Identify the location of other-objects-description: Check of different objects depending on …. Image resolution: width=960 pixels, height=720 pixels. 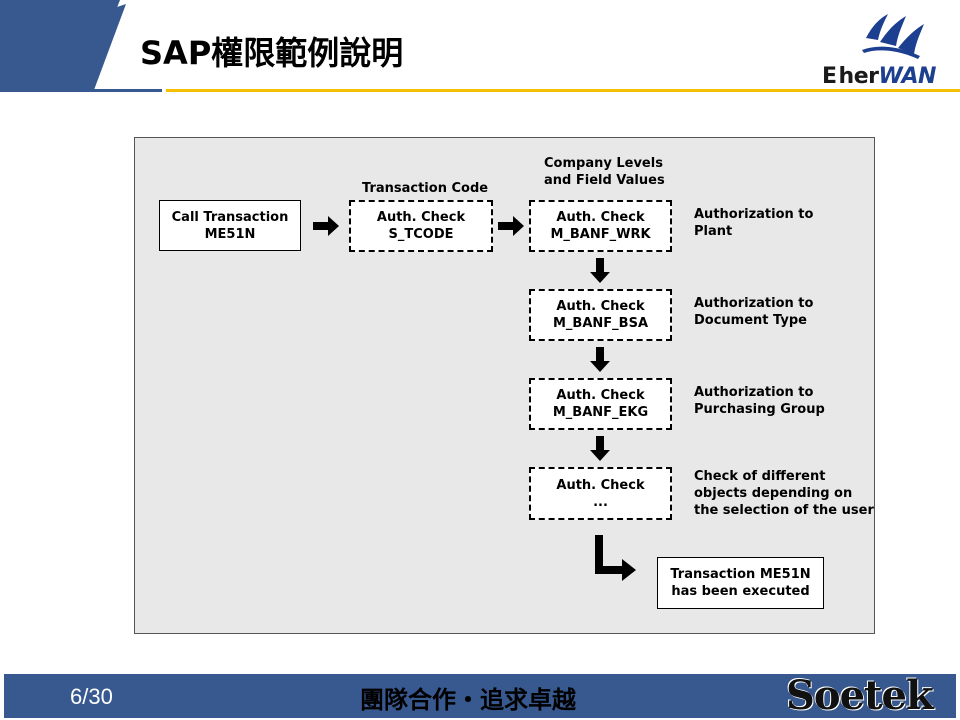
(784, 493).